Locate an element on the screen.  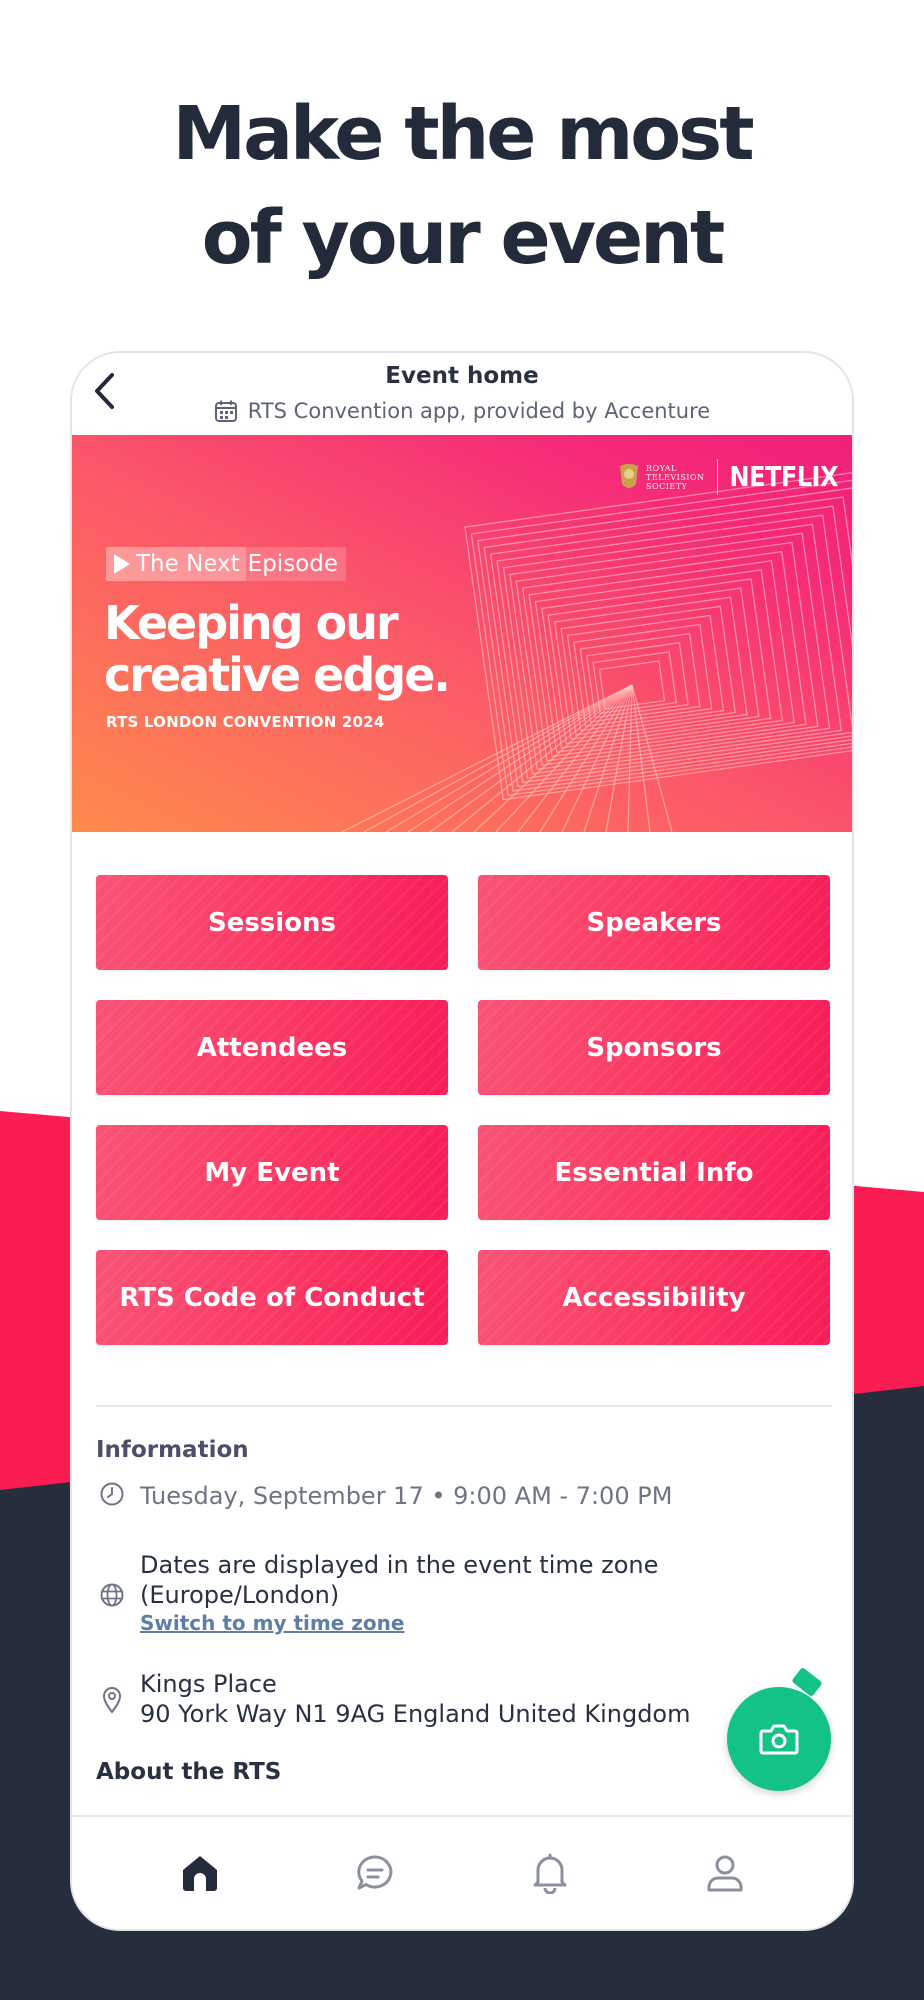
rts-logo: ROYAL TELEVISION SOCIETY is located at coordinates (660, 477).